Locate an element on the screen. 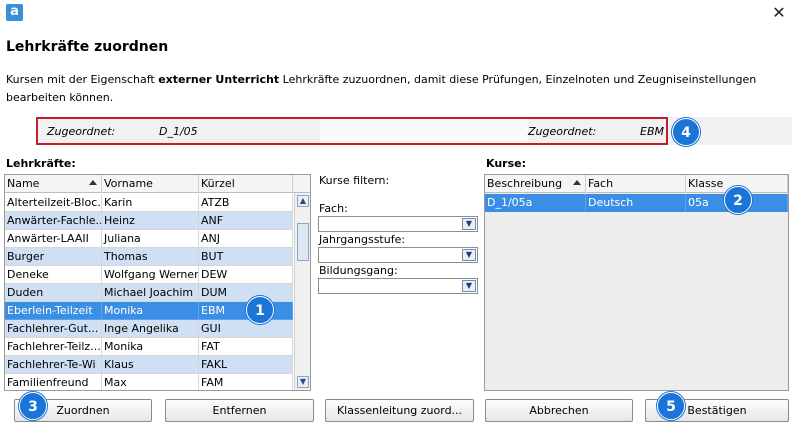  step-badge-2: 2 is located at coordinates (738, 200).